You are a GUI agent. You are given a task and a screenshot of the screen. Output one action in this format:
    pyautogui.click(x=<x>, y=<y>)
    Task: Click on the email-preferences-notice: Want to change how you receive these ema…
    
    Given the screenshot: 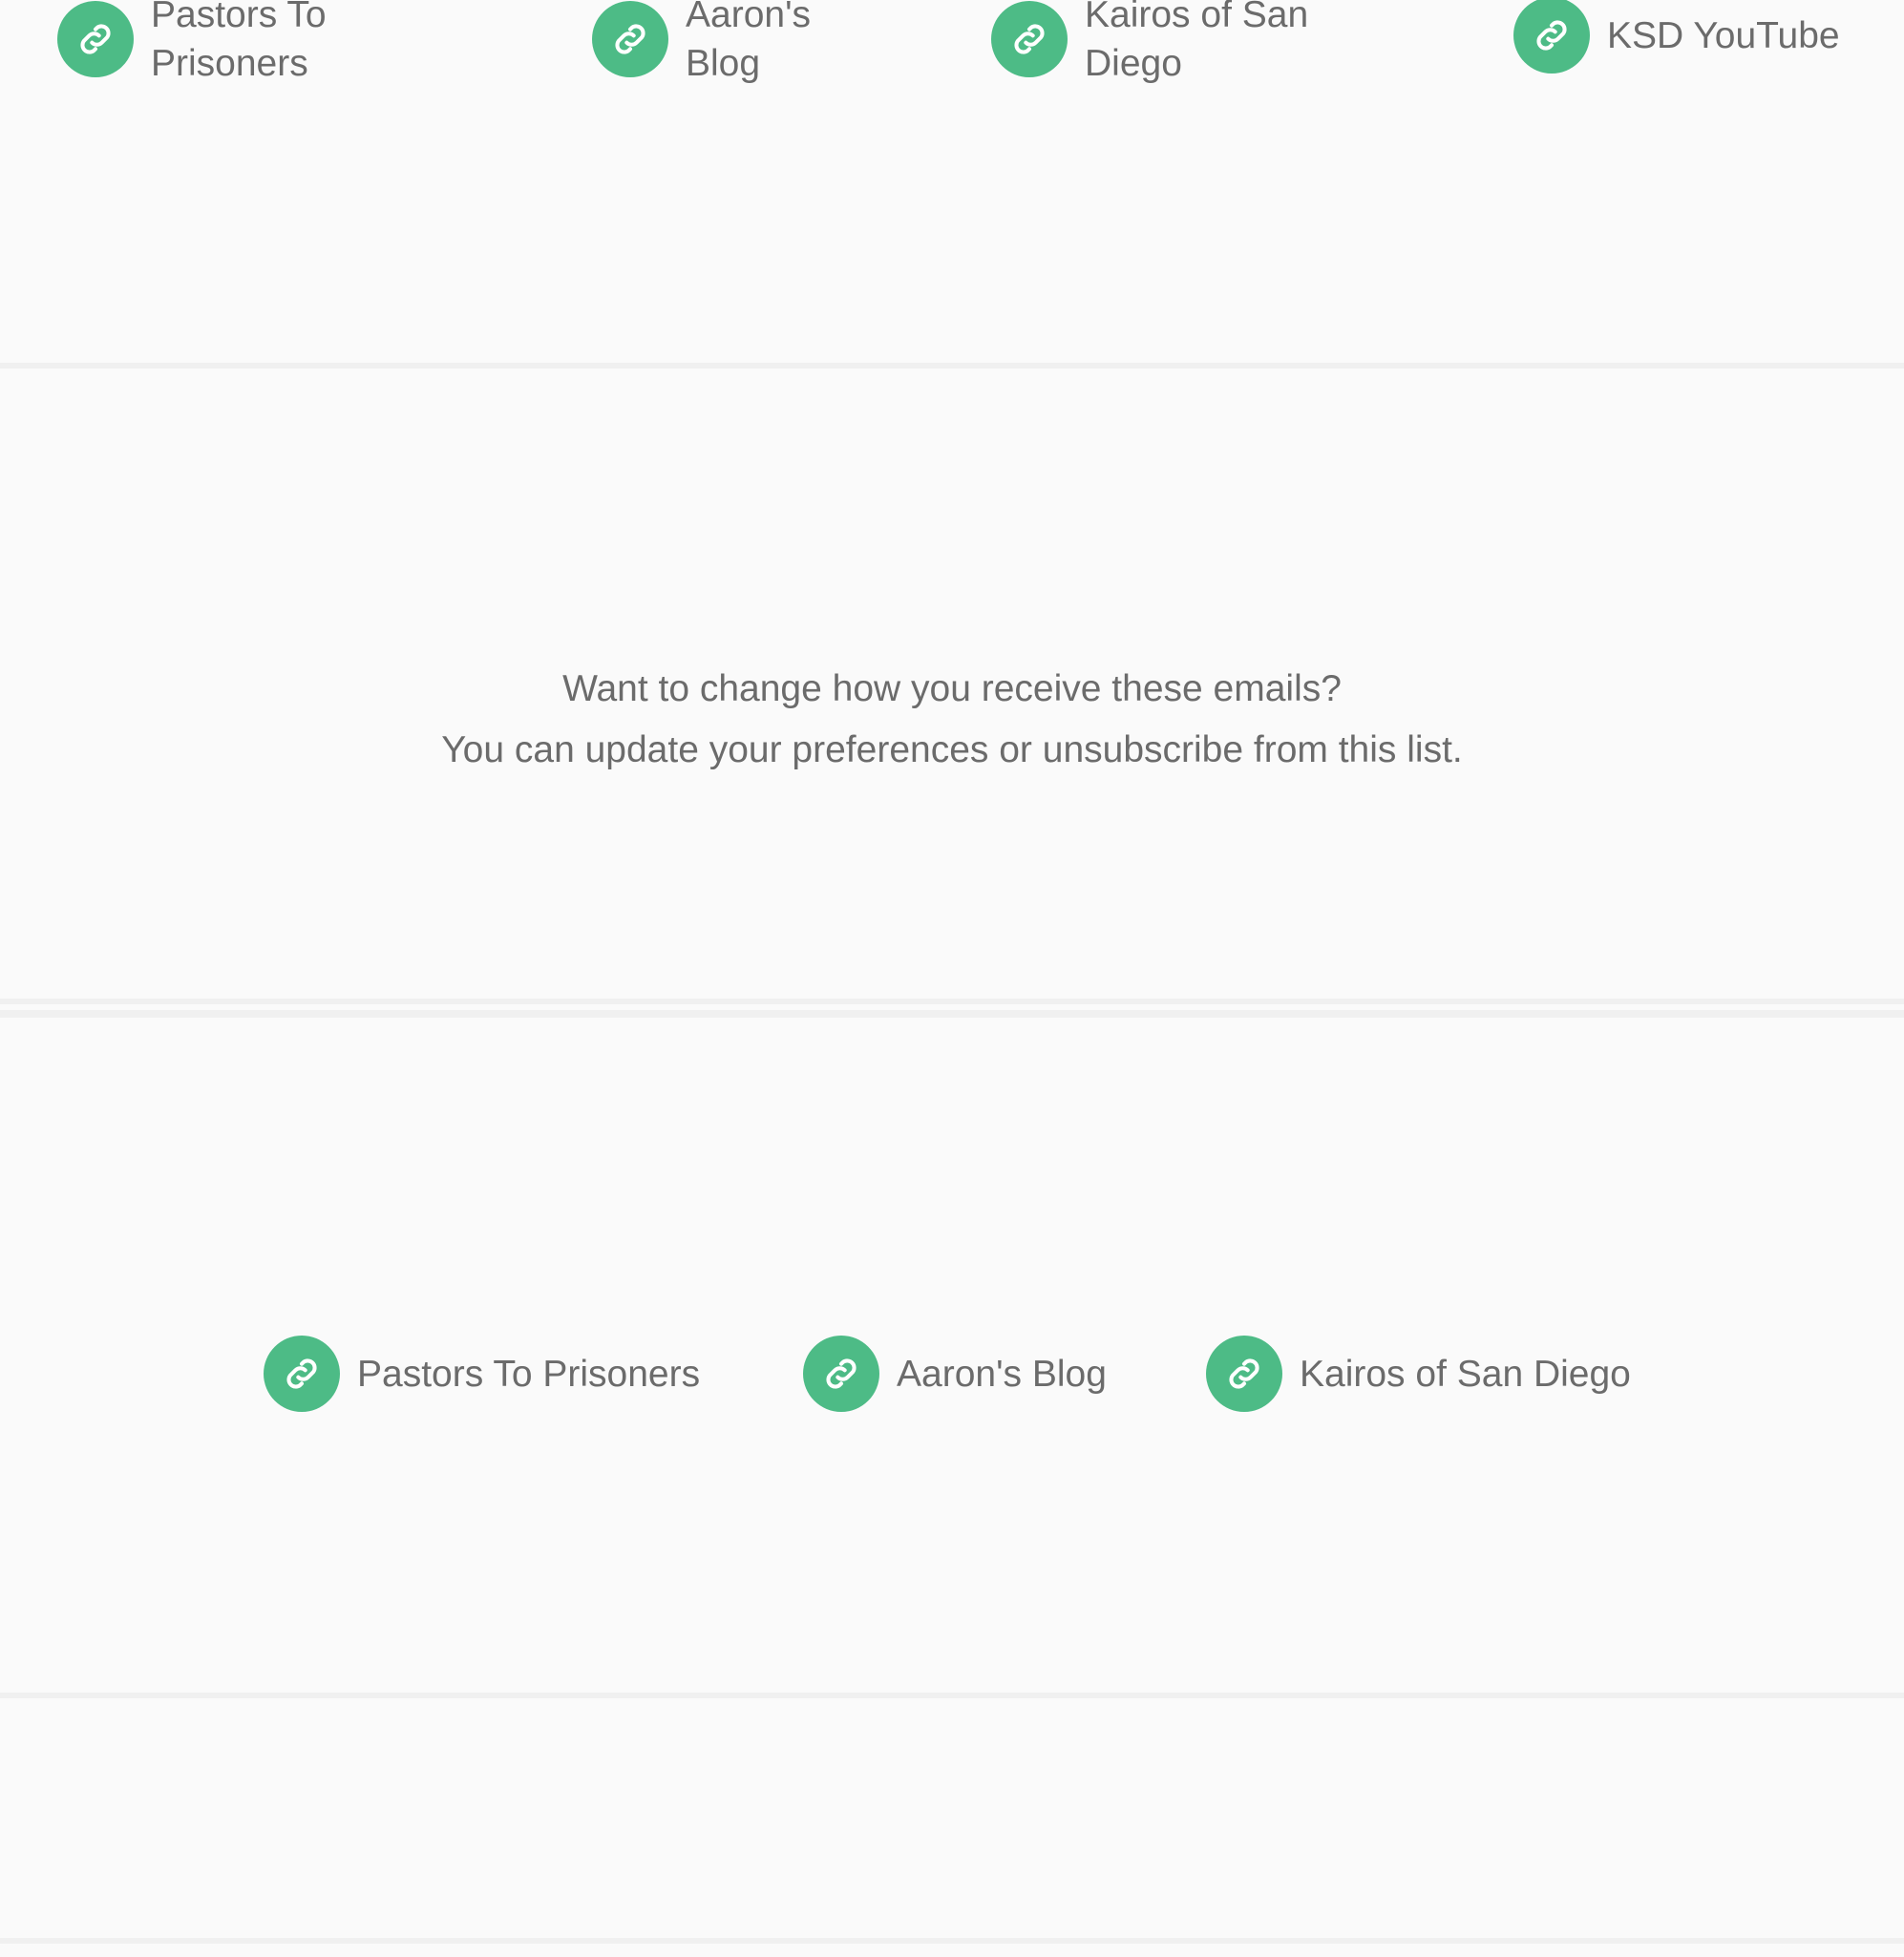 What is the action you would take?
    pyautogui.click(x=952, y=720)
    